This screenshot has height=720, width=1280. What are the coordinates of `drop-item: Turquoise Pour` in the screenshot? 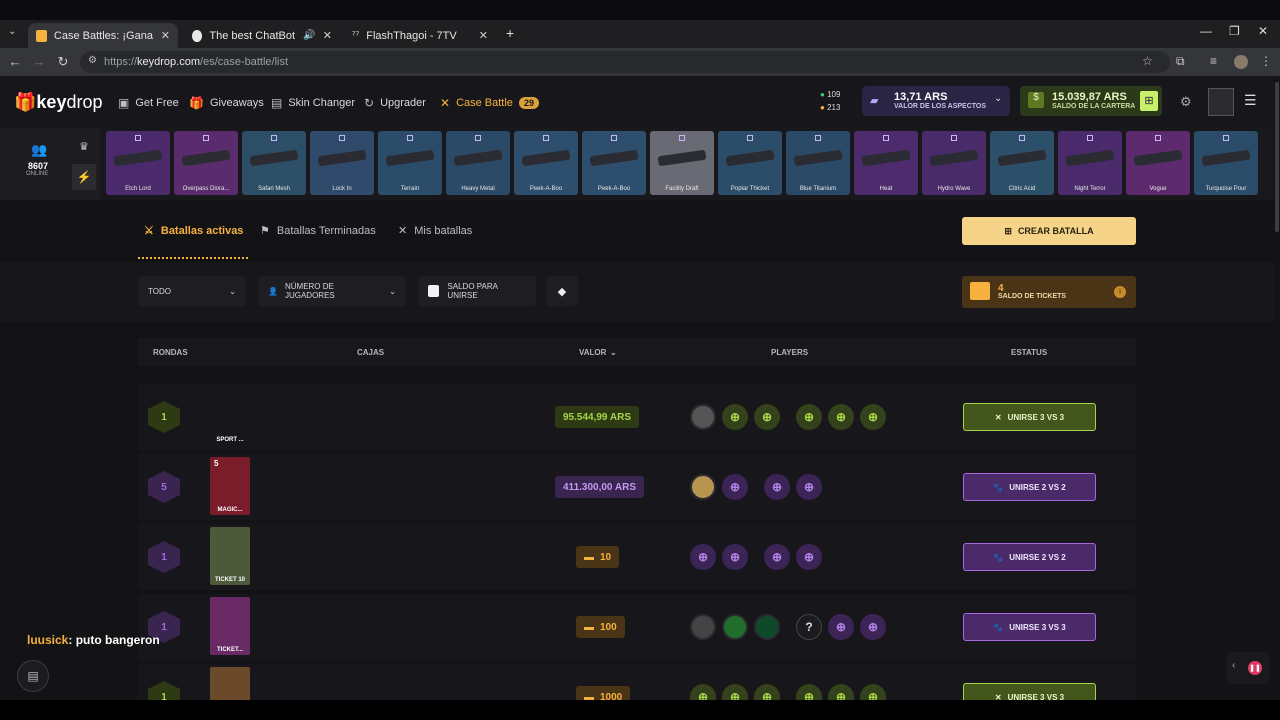 It's located at (1226, 163).